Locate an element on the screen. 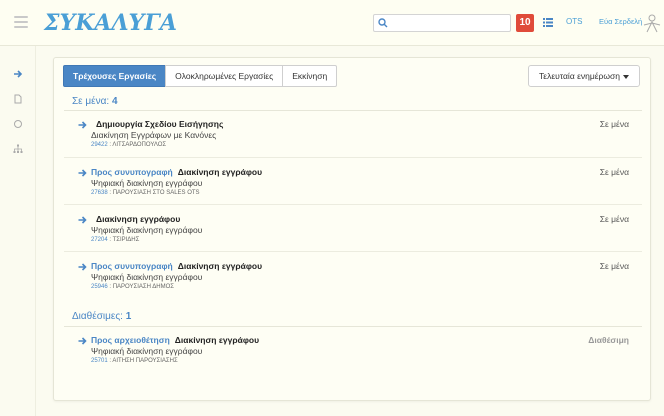 The height and width of the screenshot is (416, 664). document-icon is located at coordinates (18, 99).